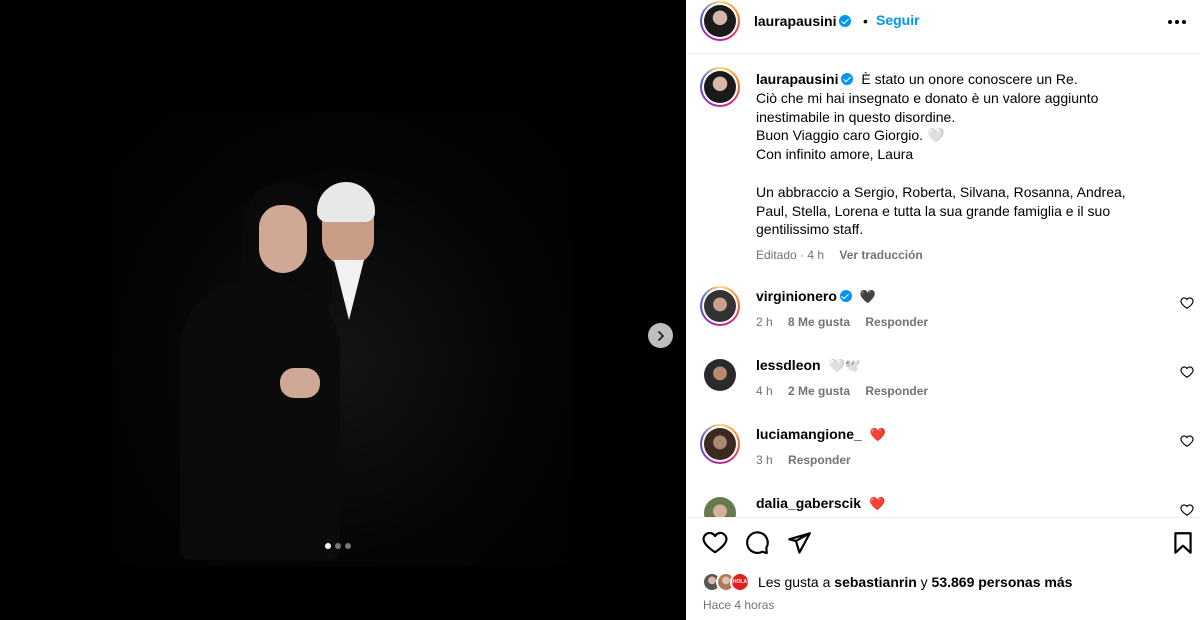 The width and height of the screenshot is (1200, 620). I want to click on caption-text-line: È stato un onore conoscere un Re., so click(969, 79).